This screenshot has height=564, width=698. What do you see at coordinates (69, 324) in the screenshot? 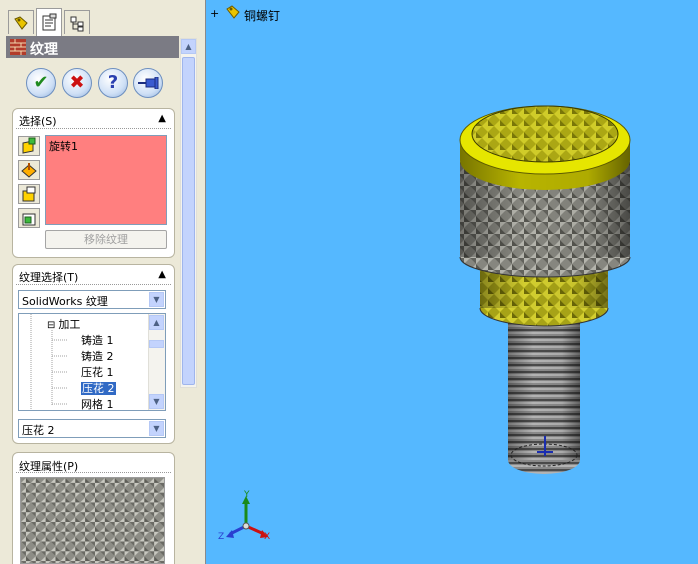
I see `tree-item-label: 加工` at bounding box center [69, 324].